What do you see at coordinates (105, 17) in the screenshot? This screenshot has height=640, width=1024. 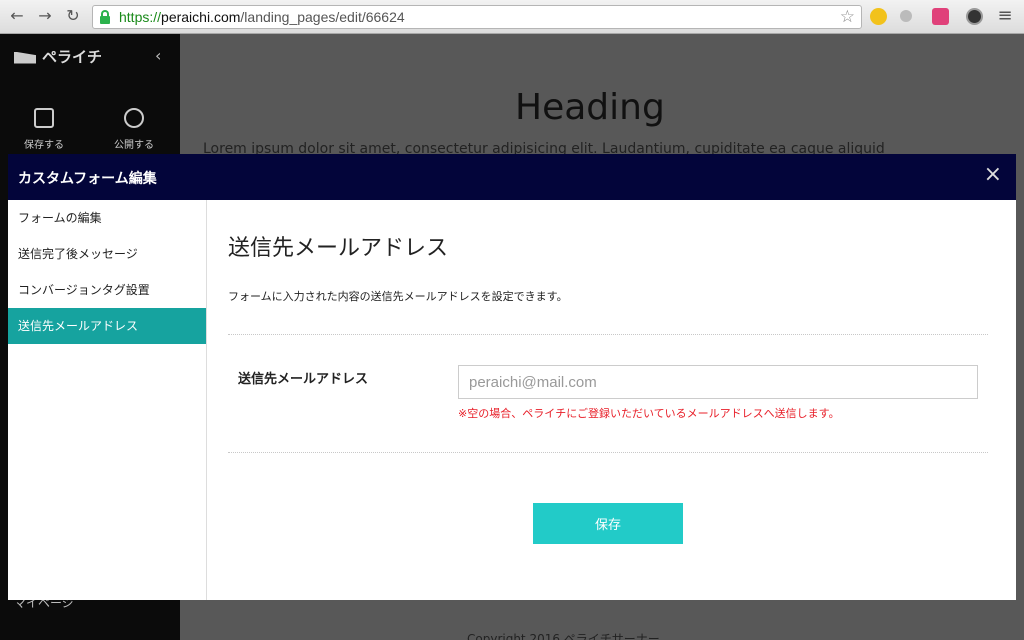 I see `lock-icon` at bounding box center [105, 17].